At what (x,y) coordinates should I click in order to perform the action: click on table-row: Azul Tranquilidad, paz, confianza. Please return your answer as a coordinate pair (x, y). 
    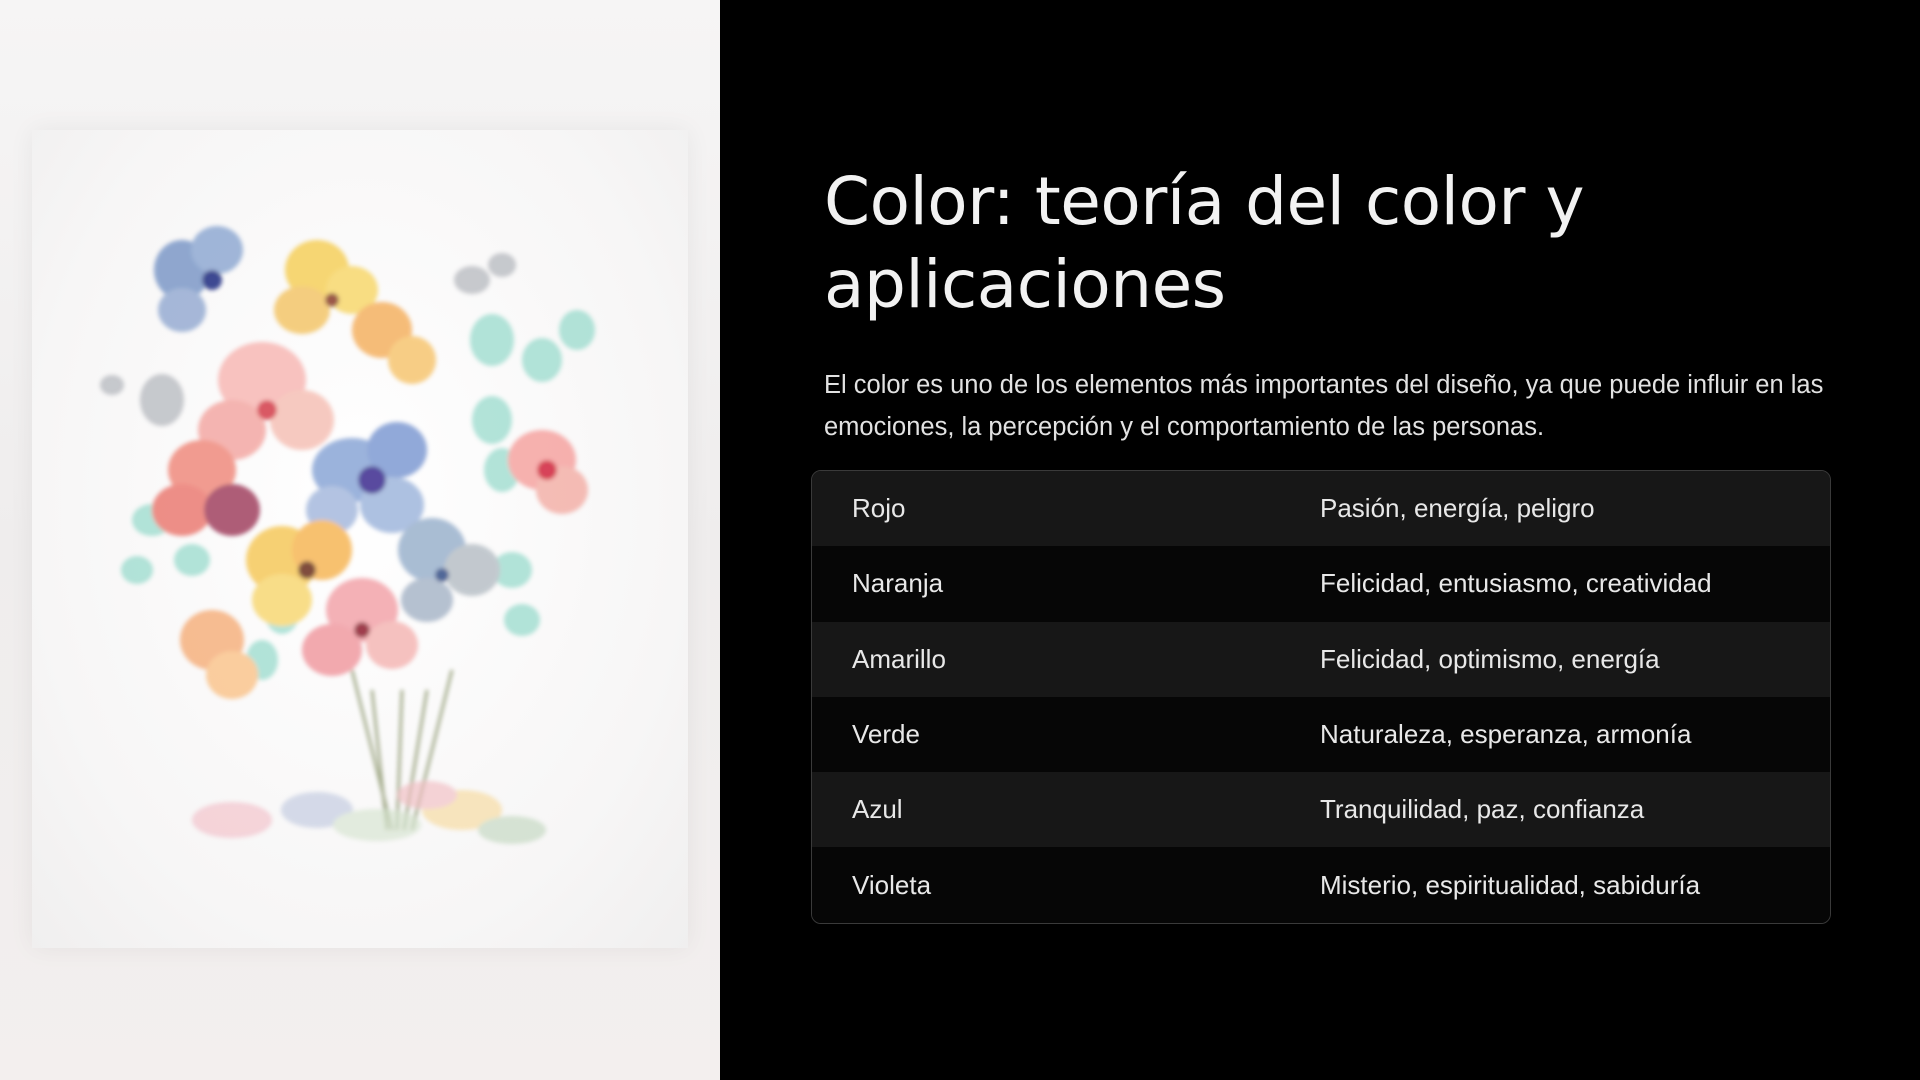
    Looking at the image, I should click on (1321, 810).